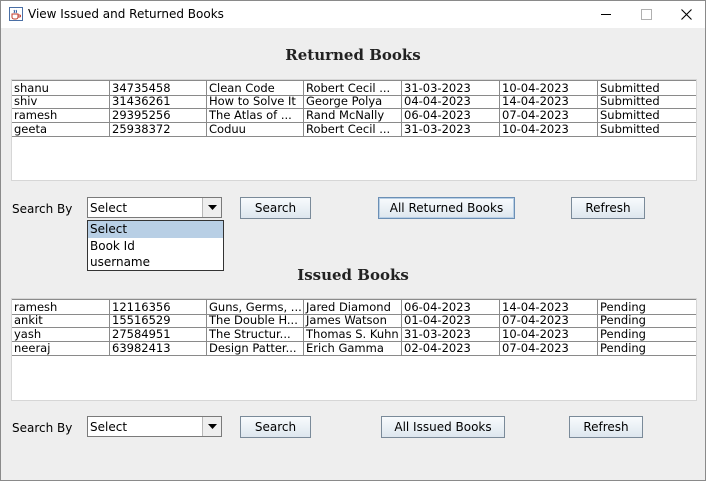 The image size is (706, 481). I want to click on cell-author: Rand McNally, so click(352, 115).